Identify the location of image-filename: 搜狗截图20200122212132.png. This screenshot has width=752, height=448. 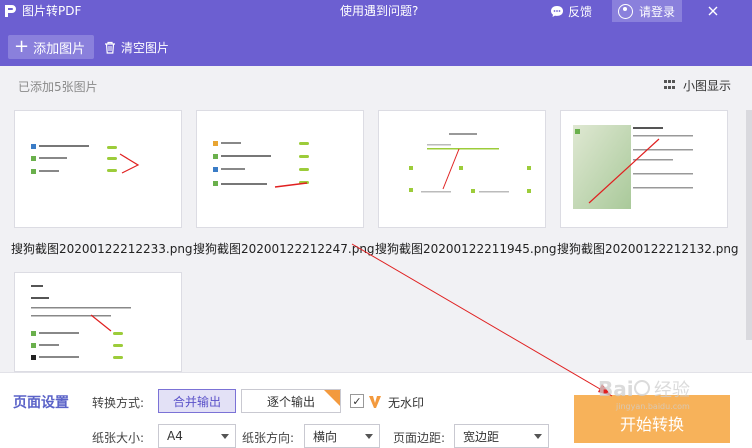
(648, 249).